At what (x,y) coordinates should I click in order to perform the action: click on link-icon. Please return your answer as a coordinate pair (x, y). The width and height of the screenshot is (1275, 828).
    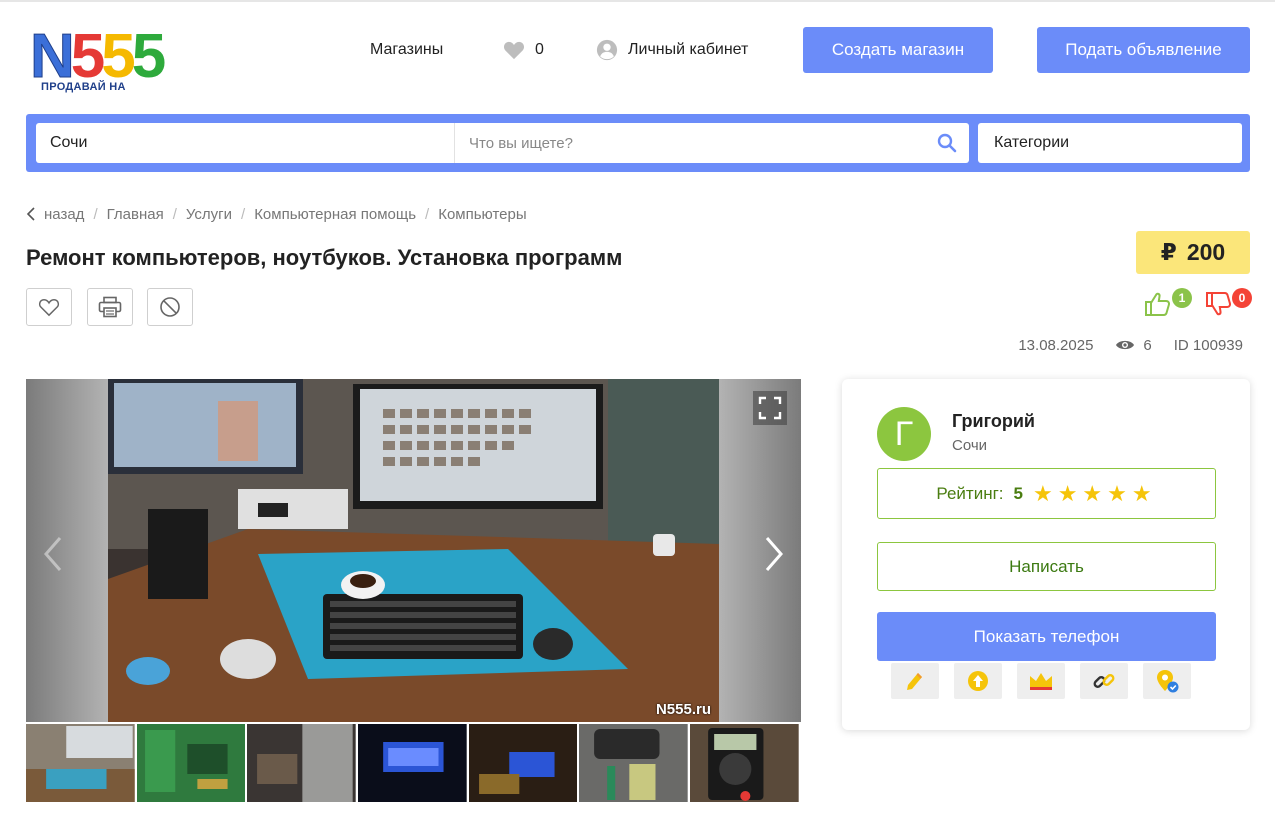
    Looking at the image, I should click on (1104, 681).